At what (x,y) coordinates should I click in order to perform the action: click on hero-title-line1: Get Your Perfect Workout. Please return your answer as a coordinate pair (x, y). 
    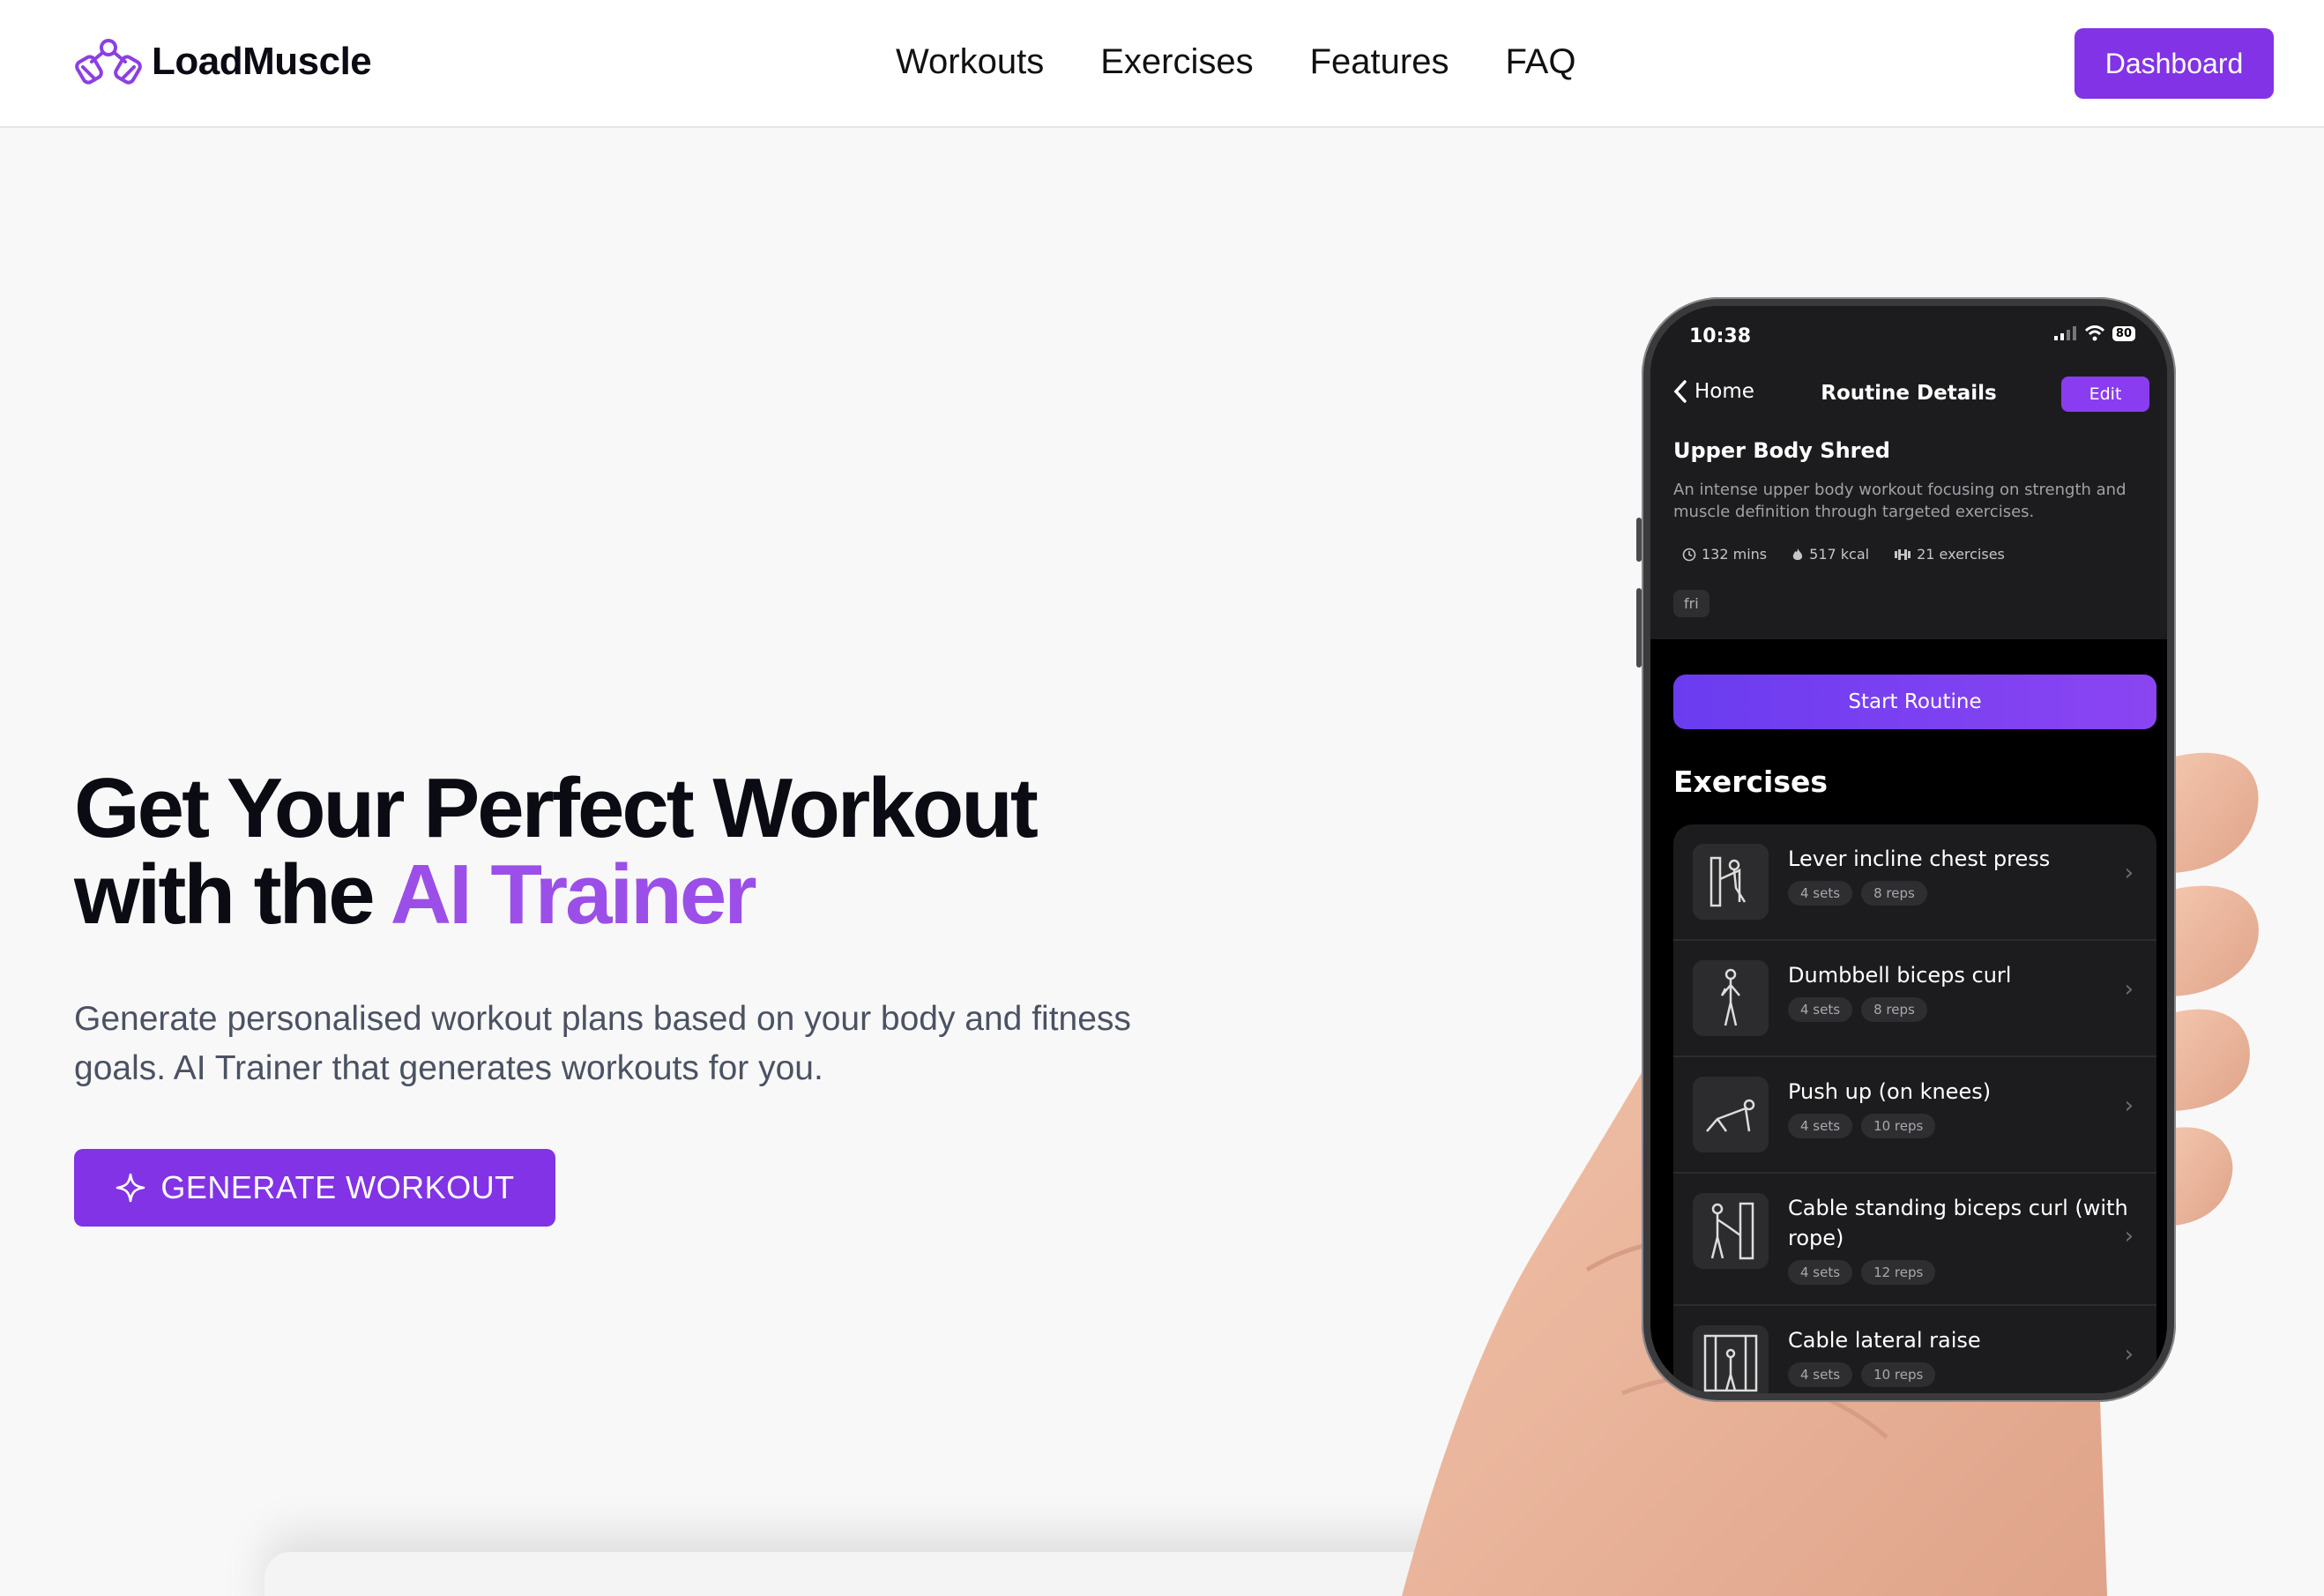
    Looking at the image, I should click on (556, 808).